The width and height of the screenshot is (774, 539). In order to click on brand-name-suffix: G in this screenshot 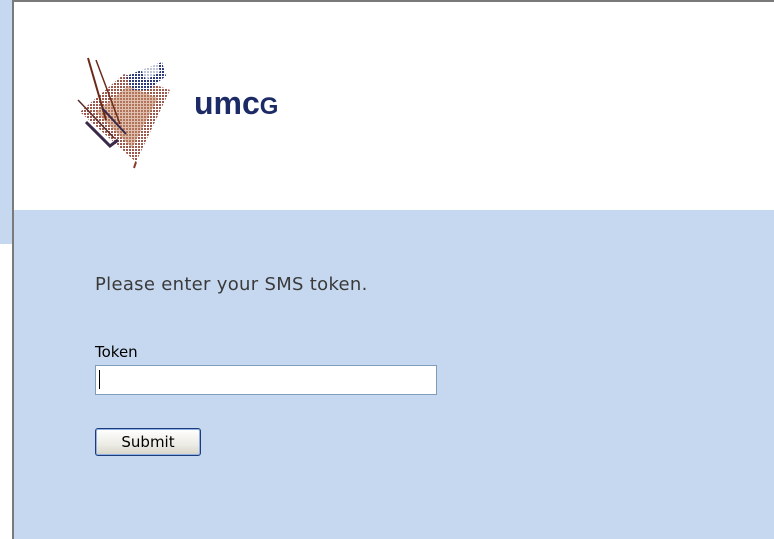, I will do `click(269, 106)`.